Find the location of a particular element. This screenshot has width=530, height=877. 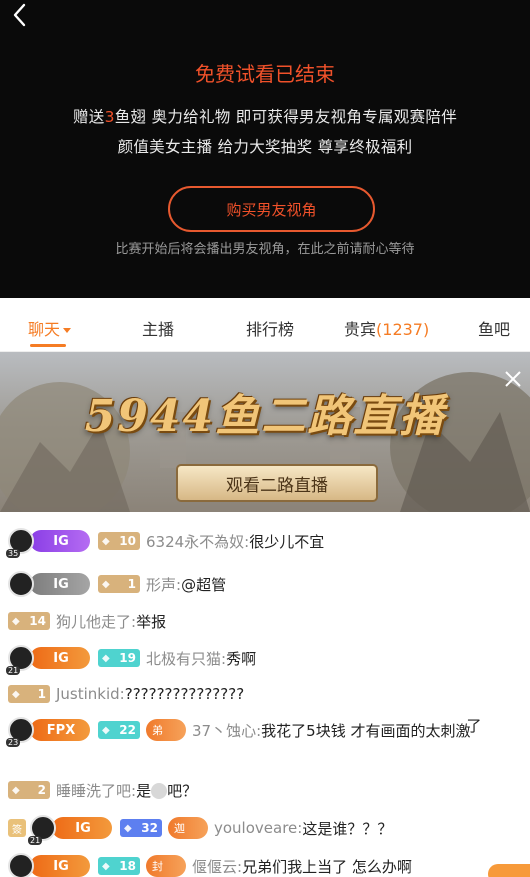

tab-streamer: 主播 is located at coordinates (158, 328).